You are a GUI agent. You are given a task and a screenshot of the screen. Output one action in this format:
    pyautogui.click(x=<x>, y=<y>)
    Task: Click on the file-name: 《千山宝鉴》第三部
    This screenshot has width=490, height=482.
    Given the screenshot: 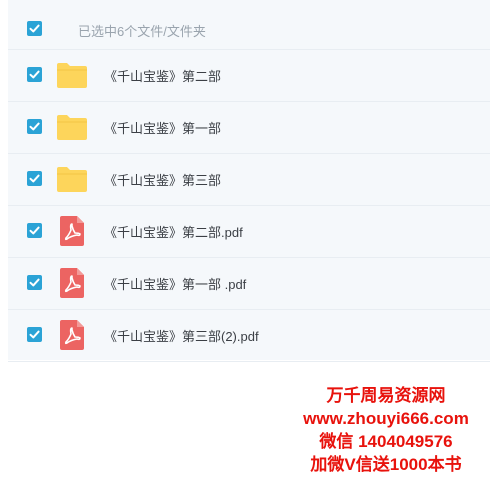 What is the action you would take?
    pyautogui.click(x=162, y=179)
    